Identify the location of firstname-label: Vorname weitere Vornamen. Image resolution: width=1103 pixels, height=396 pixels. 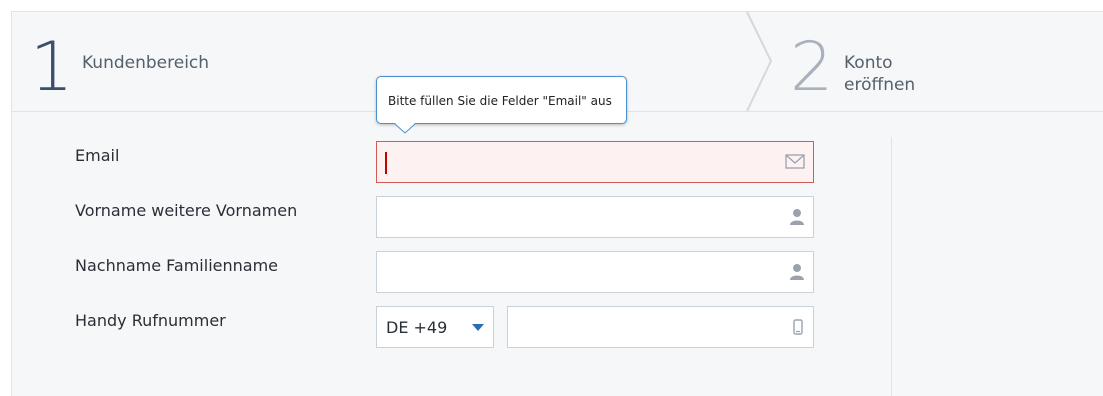
(186, 210).